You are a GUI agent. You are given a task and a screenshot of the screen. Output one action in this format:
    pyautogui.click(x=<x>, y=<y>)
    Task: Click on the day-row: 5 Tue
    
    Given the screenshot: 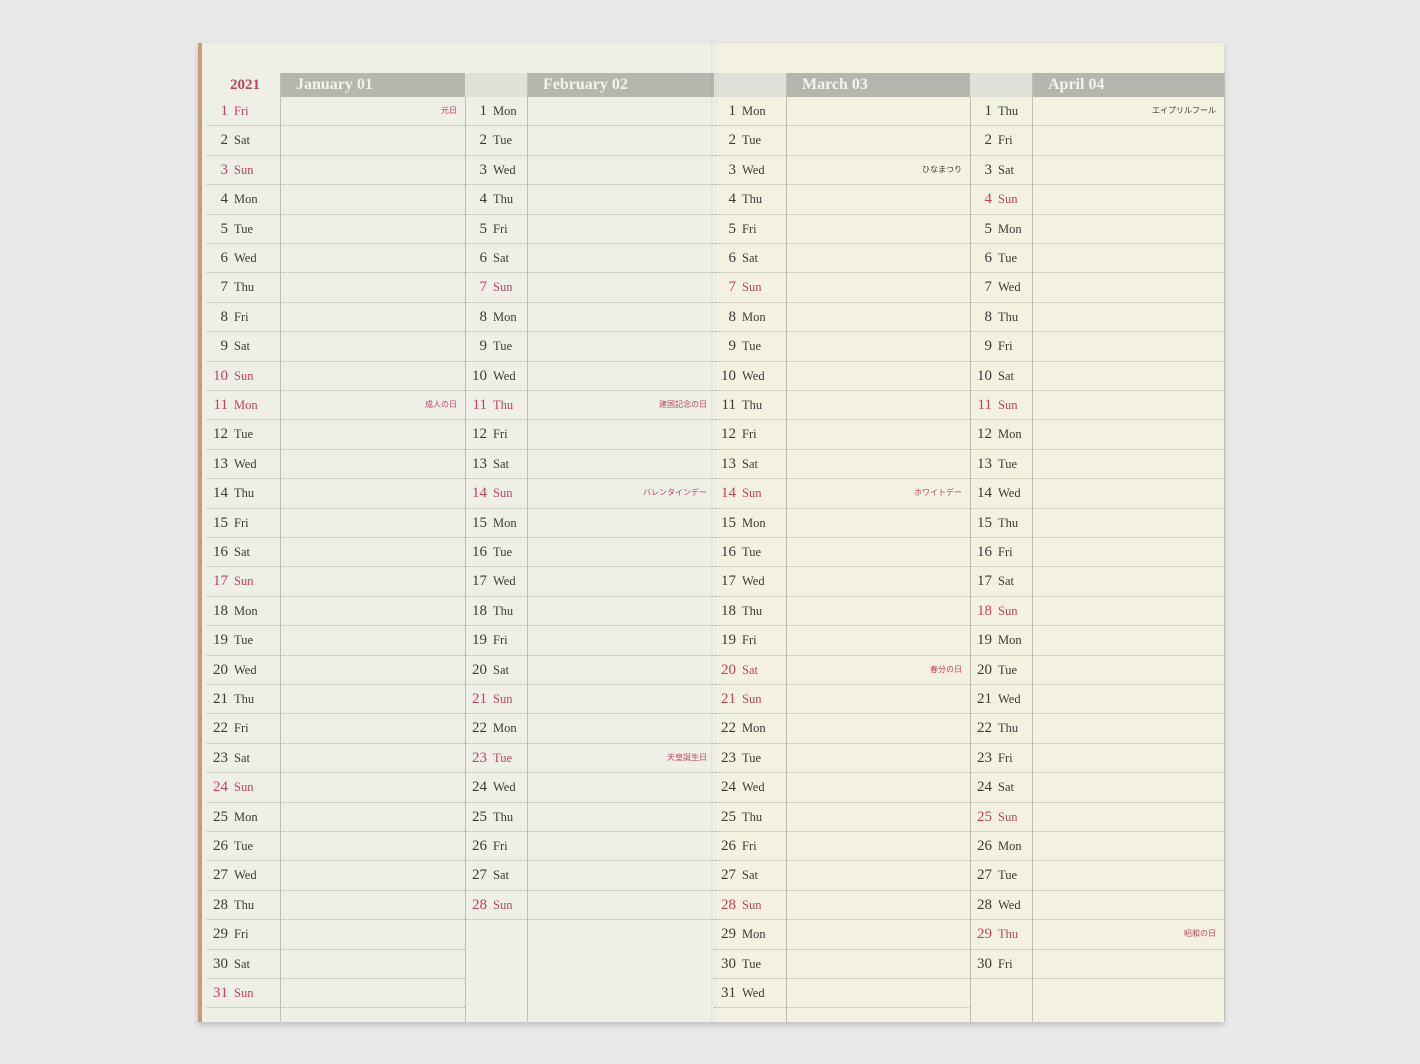 What is the action you would take?
    pyautogui.click(x=335, y=229)
    